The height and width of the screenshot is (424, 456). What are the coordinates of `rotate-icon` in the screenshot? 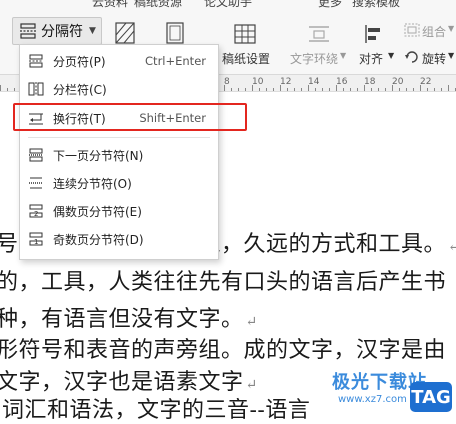 It's located at (411, 57).